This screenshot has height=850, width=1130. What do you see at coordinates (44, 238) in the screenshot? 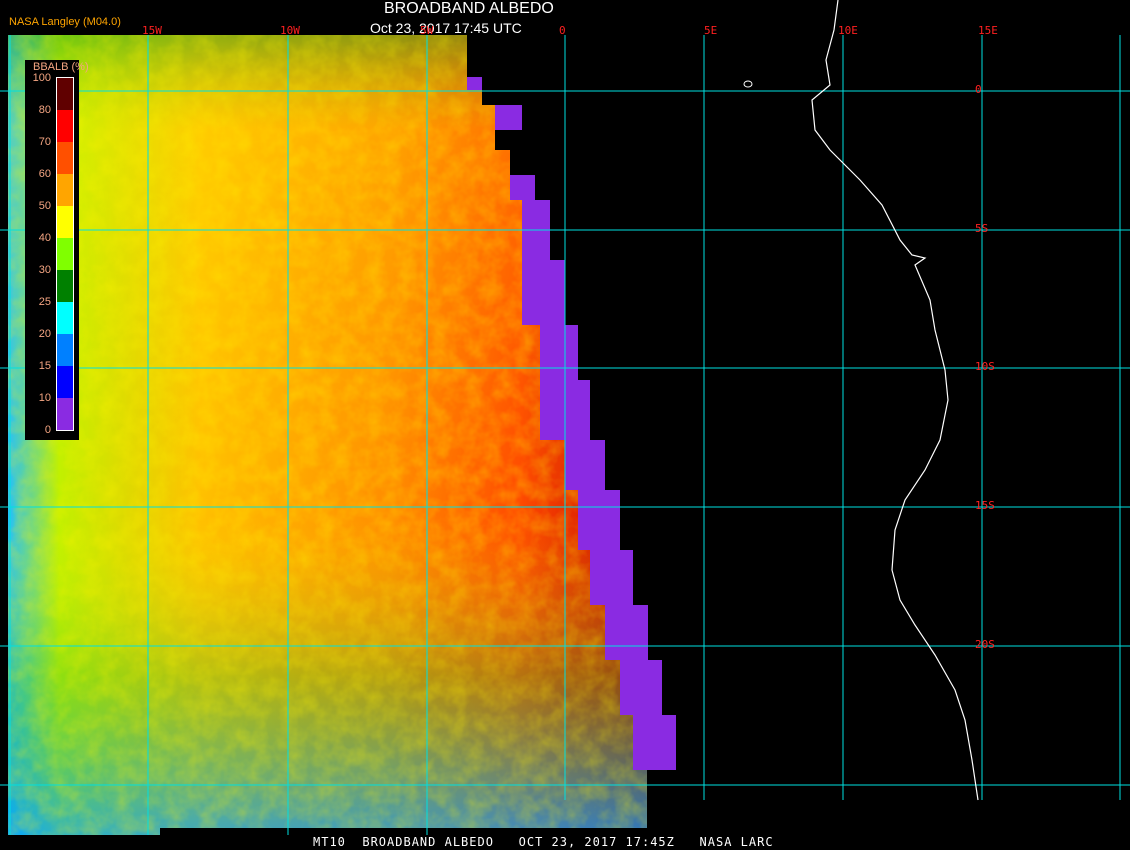
I see `legend-tick: 40` at bounding box center [44, 238].